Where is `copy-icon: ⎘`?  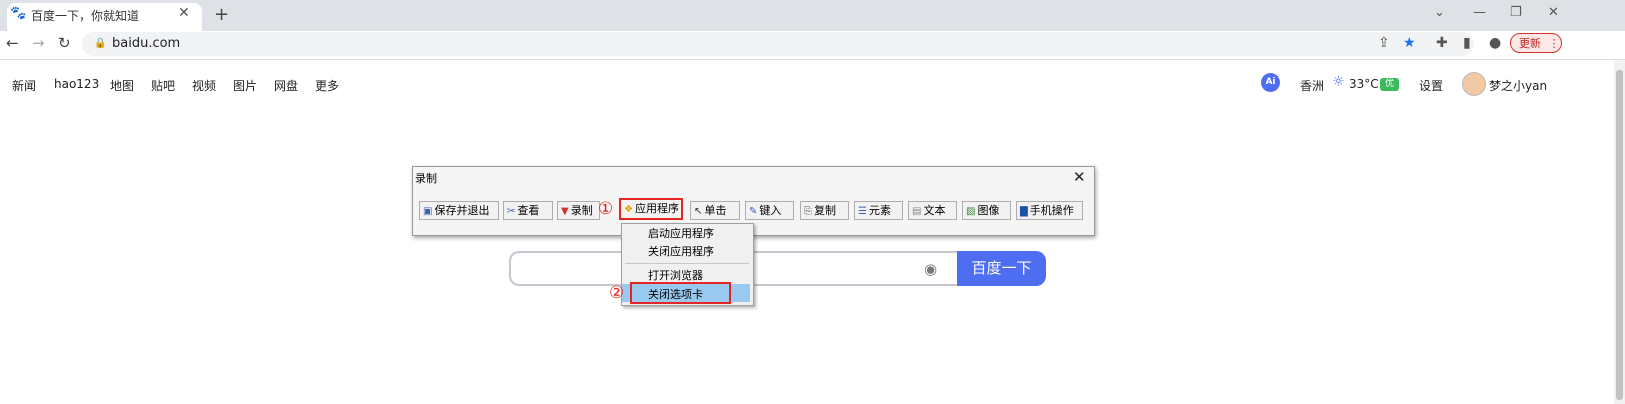 copy-icon: ⎘ is located at coordinates (808, 211).